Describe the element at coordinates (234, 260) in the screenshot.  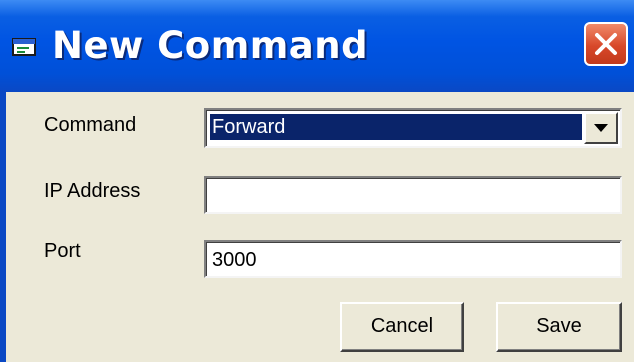
I see `port-value: 3000` at that location.